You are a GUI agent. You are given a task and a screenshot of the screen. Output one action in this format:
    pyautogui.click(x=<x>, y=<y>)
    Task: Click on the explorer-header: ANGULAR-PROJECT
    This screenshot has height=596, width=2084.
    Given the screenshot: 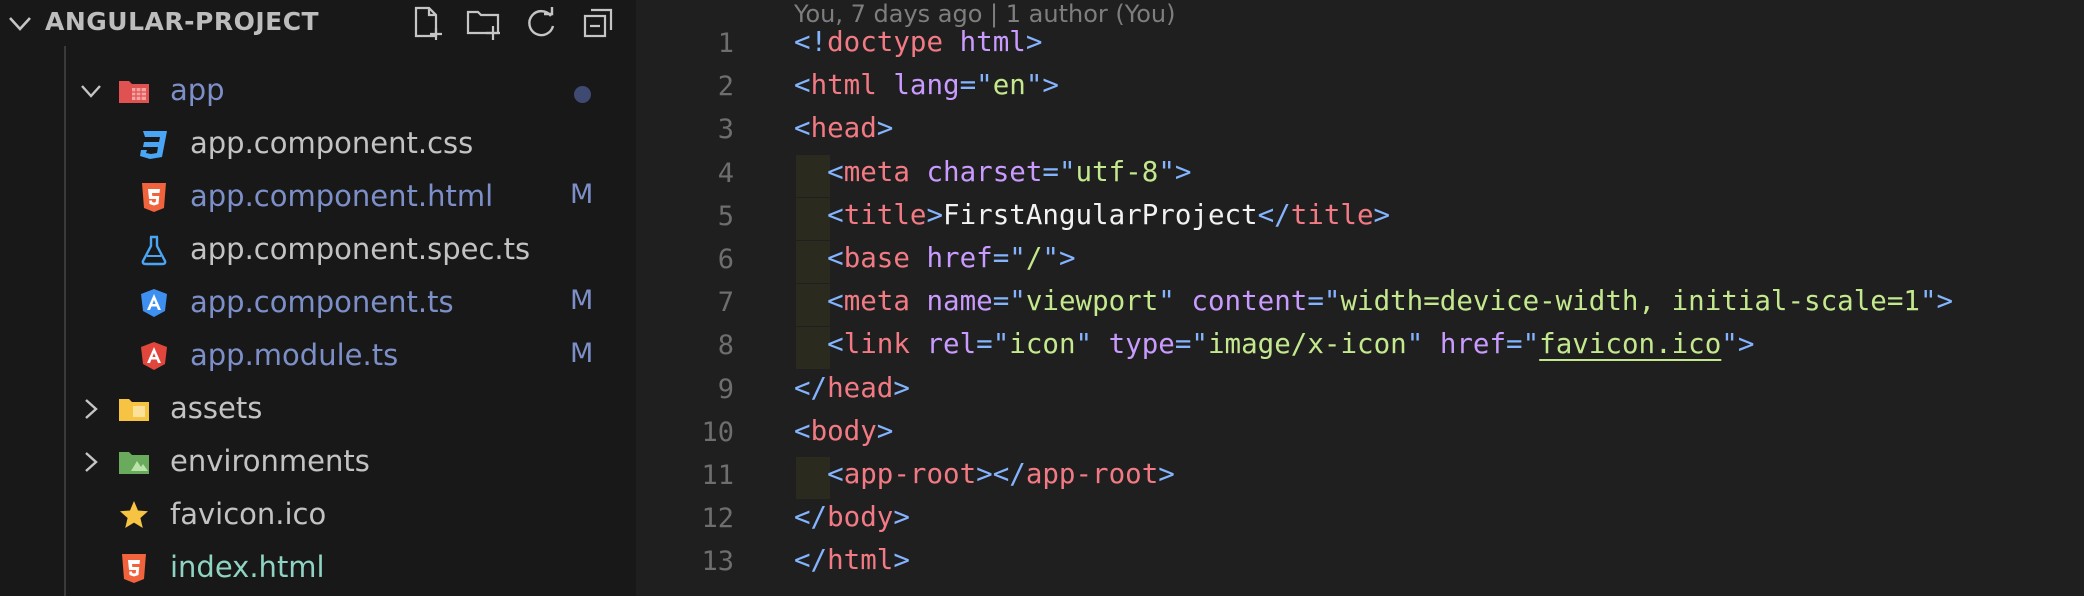 What is the action you would take?
    pyautogui.click(x=318, y=23)
    